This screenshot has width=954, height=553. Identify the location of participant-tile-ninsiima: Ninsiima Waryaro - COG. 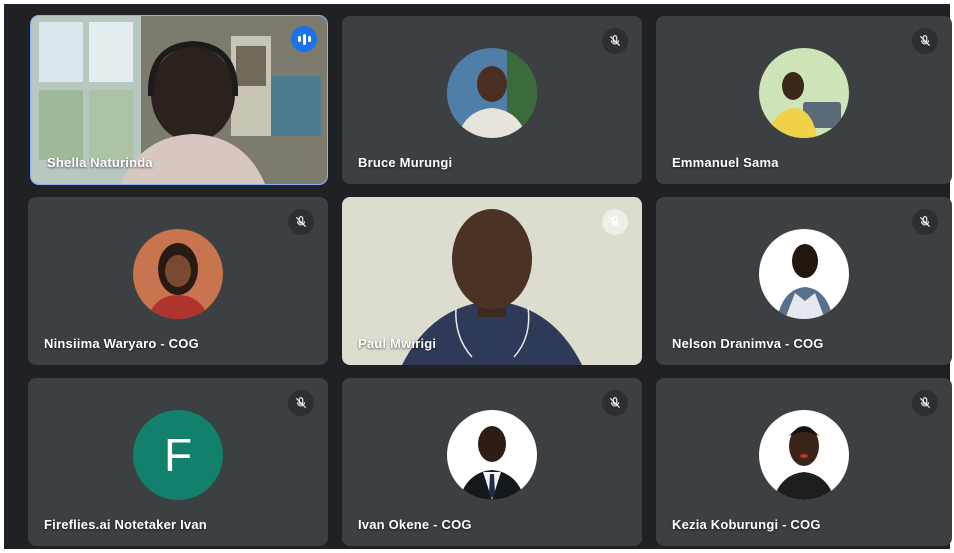
(178, 281).